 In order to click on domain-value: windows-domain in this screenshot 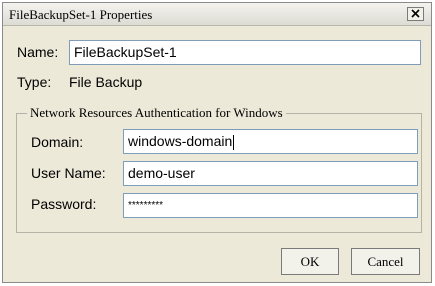, I will do `click(180, 141)`.